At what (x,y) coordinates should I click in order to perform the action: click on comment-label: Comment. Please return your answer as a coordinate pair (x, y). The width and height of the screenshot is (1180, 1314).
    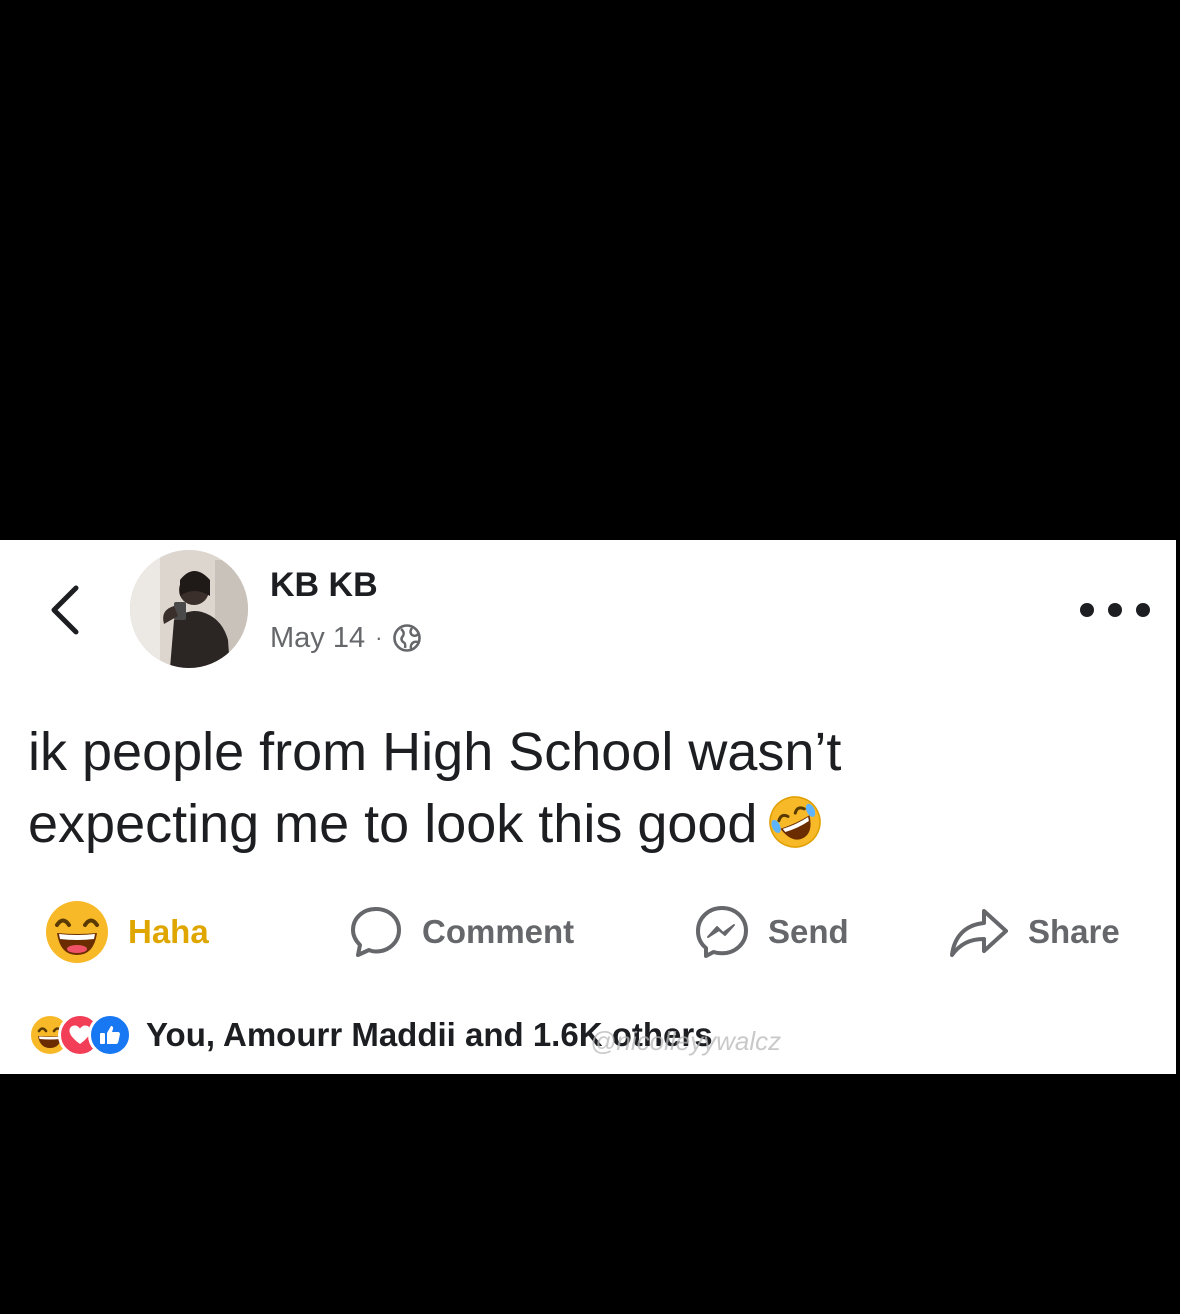
    Looking at the image, I should click on (498, 931).